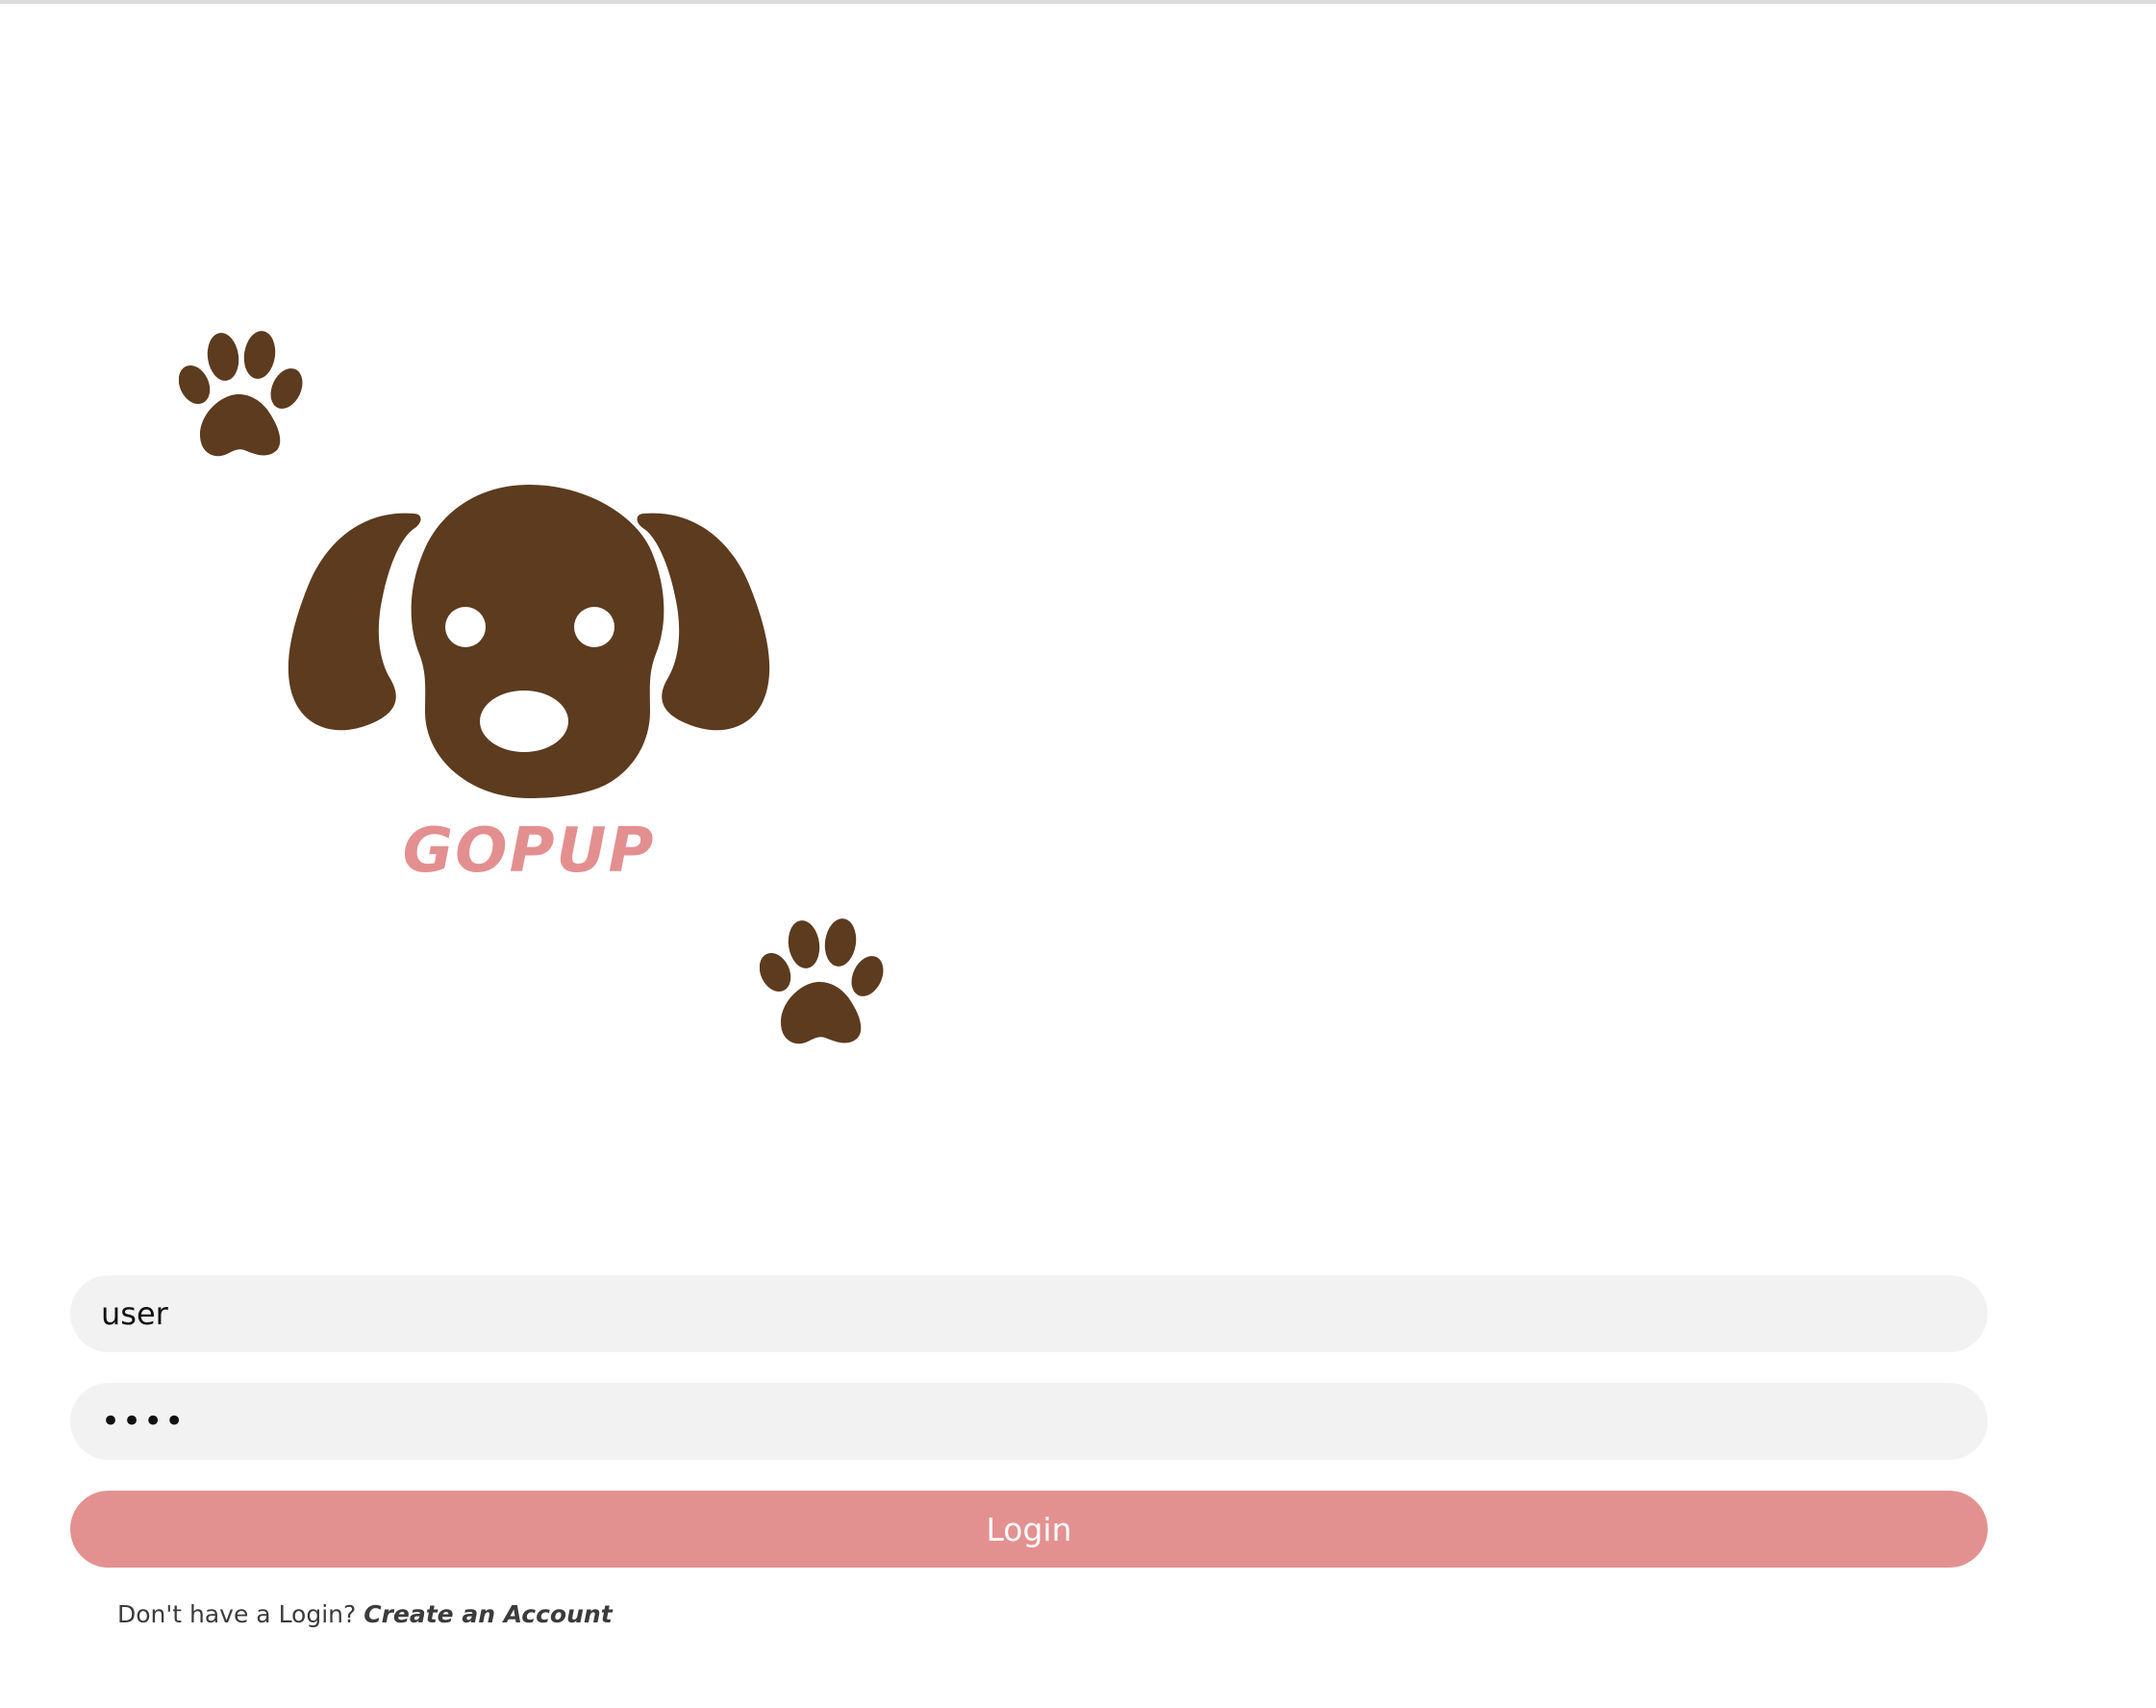 Image resolution: width=2156 pixels, height=1708 pixels. Describe the element at coordinates (529, 641) in the screenshot. I see `dog-head-logo` at that location.